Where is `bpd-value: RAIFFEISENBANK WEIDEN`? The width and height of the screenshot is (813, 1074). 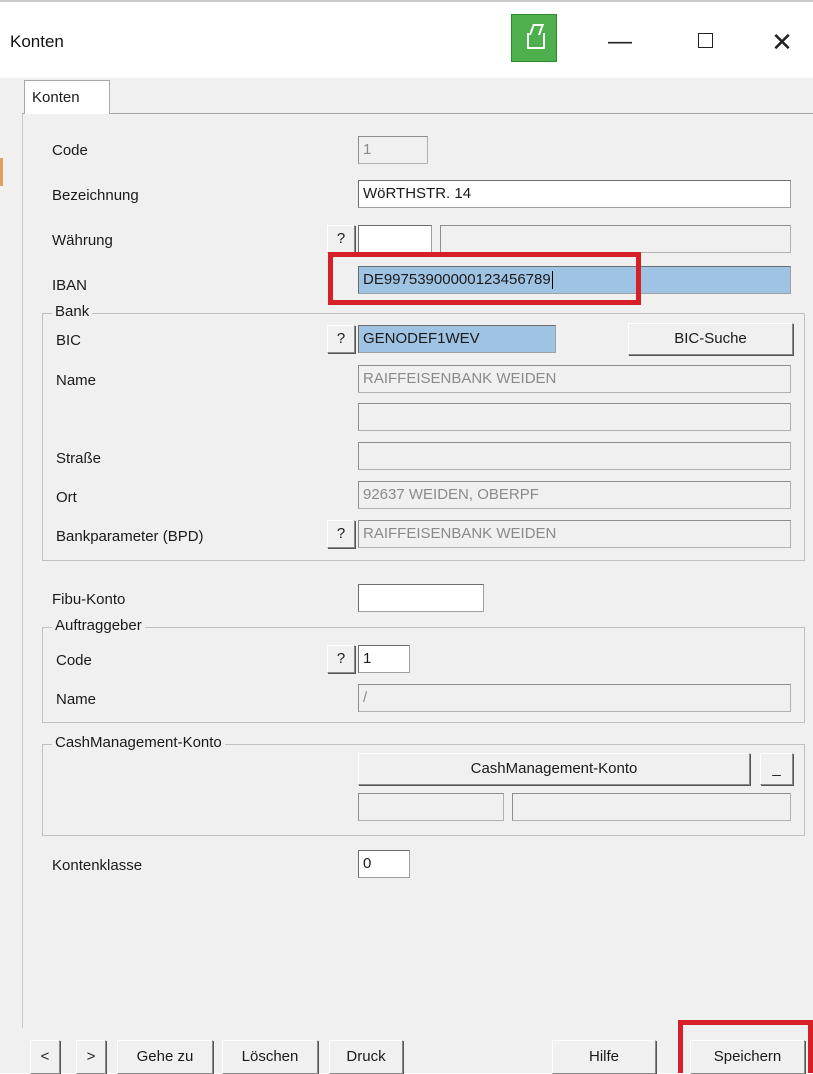 bpd-value: RAIFFEISENBANK WEIDEN is located at coordinates (460, 533).